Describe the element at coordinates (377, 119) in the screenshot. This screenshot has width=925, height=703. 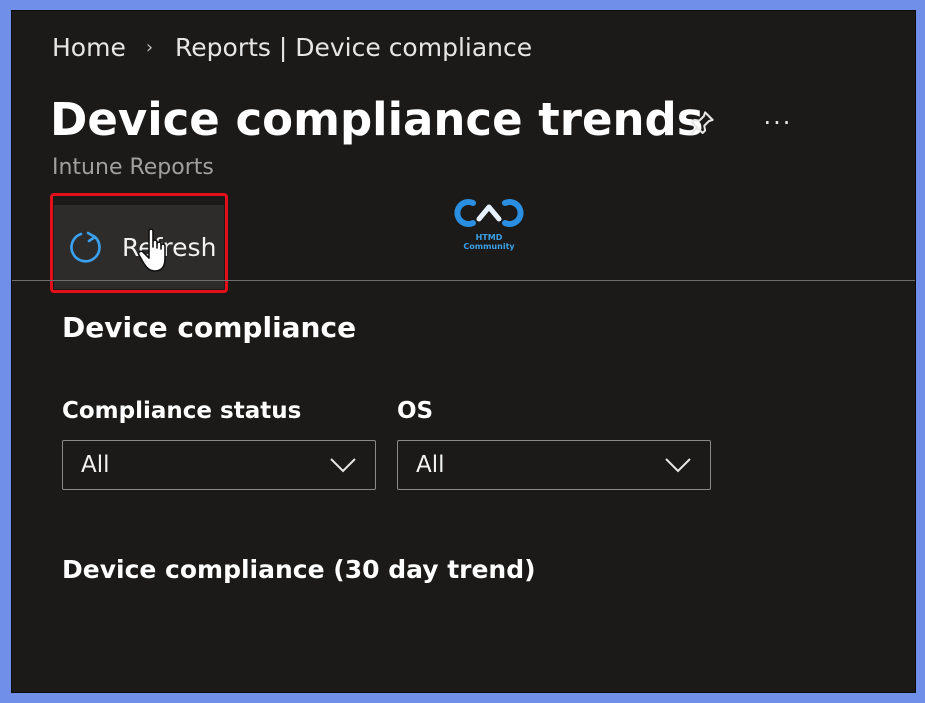
I see `page-title: Device compliance trends` at that location.